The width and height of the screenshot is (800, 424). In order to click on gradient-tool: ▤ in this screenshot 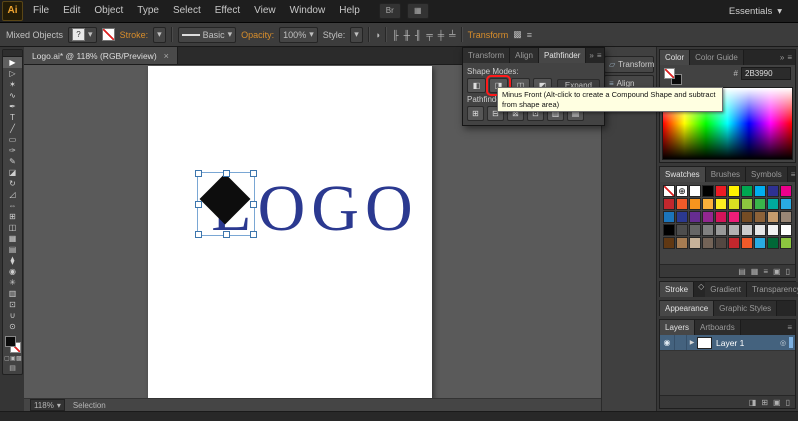, I will do `click(12, 249)`.